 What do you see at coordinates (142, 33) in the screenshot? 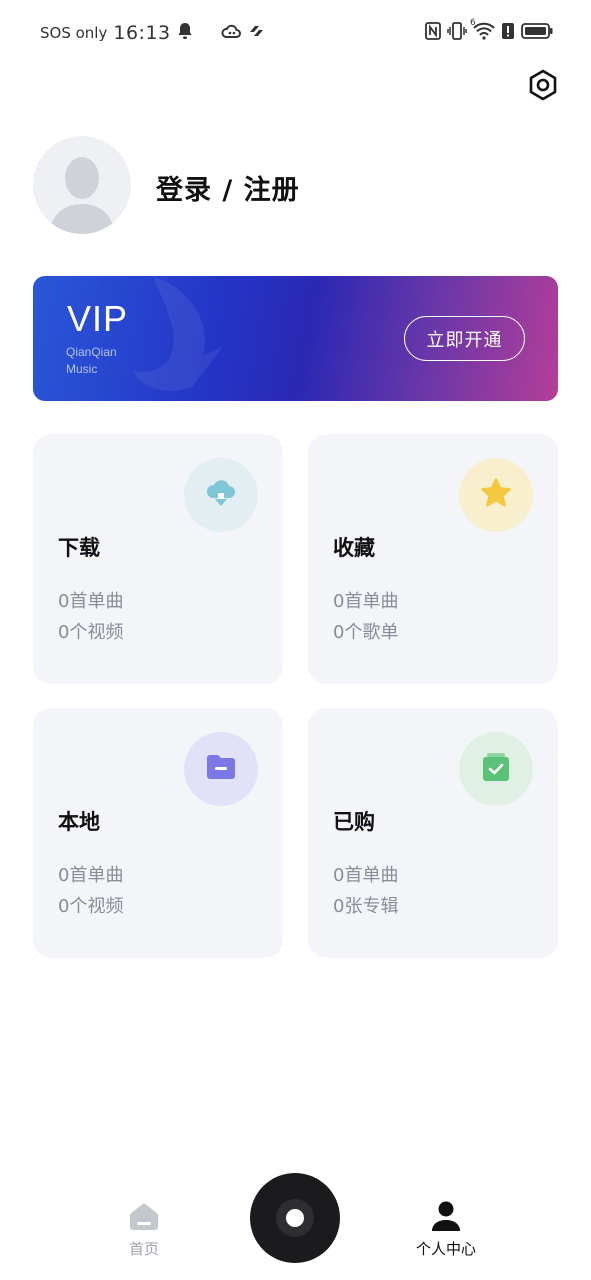
I see `clock-time: 16:13` at bounding box center [142, 33].